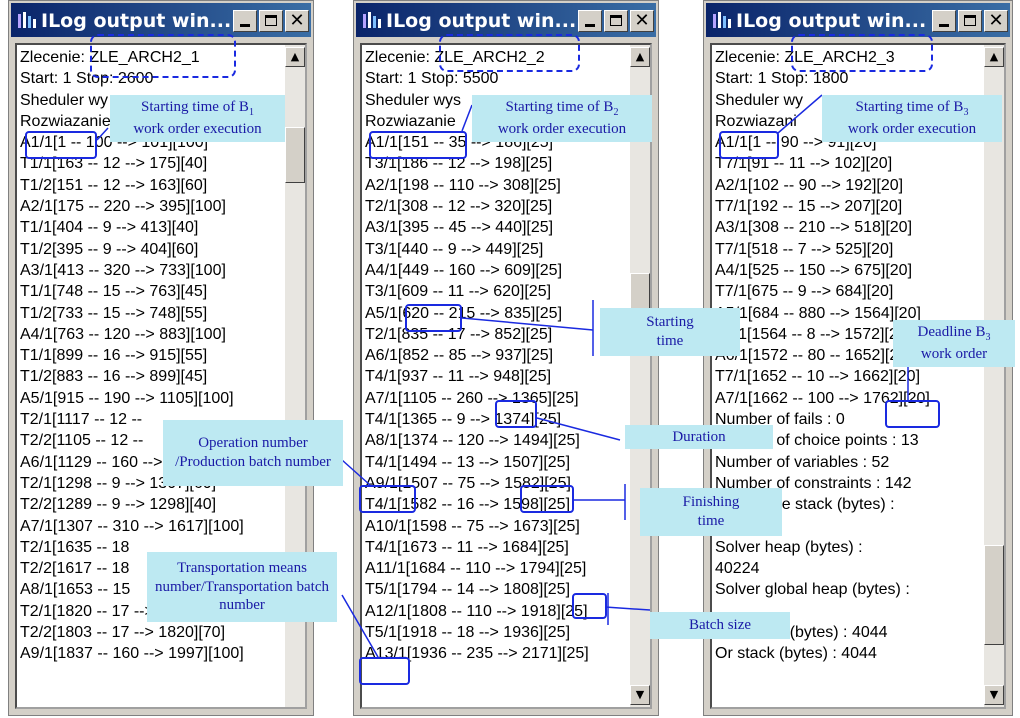  I want to click on log-line: 40224, so click(737, 569).